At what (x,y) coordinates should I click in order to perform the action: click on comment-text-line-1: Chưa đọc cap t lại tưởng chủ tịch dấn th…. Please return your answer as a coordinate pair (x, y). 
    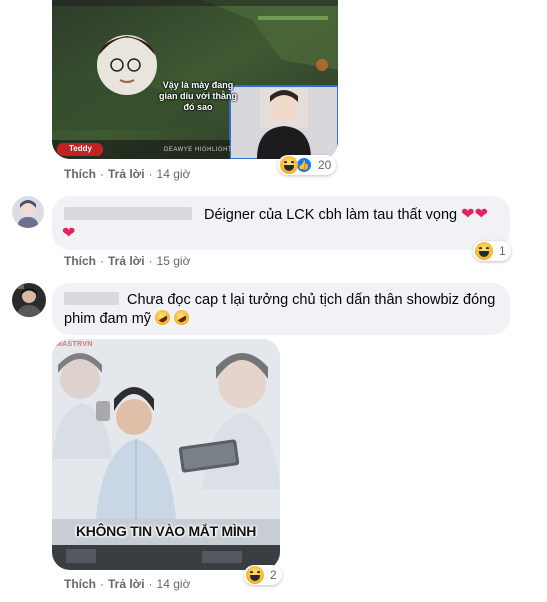
    Looking at the image, I should click on (311, 300).